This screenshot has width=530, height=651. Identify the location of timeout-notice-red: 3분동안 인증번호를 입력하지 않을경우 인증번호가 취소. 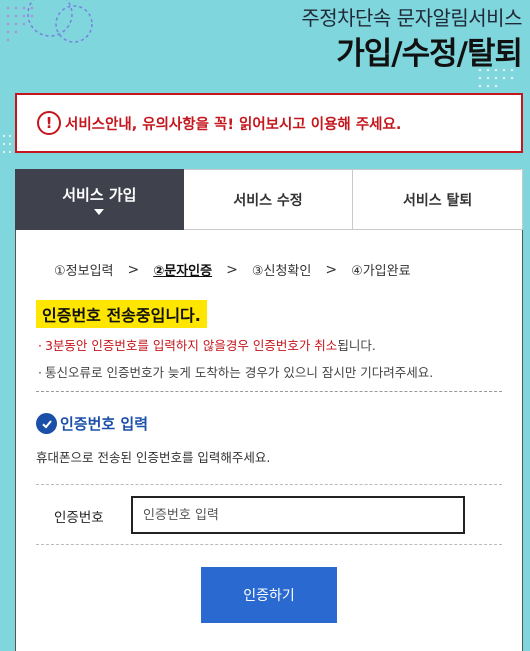
(191, 345).